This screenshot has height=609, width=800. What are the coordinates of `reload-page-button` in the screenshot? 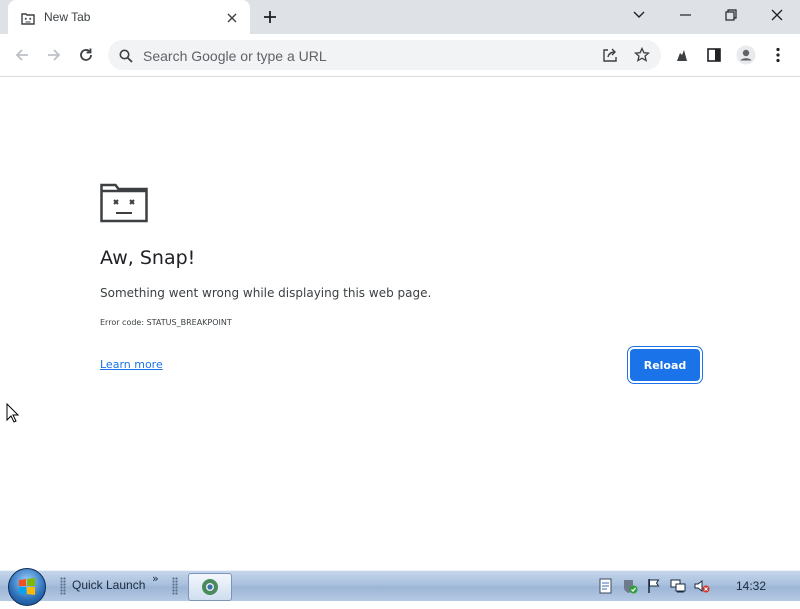 It's located at (86, 55).